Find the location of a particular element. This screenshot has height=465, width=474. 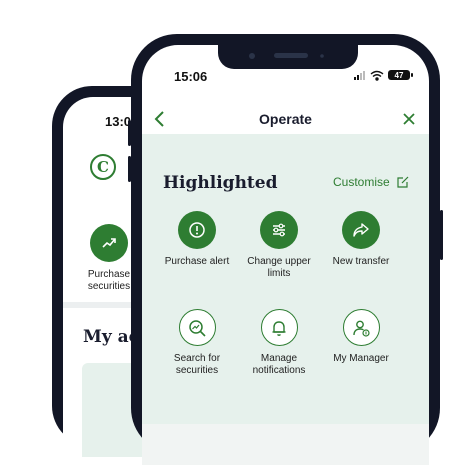

status-time: 15:06 is located at coordinates (191, 76).